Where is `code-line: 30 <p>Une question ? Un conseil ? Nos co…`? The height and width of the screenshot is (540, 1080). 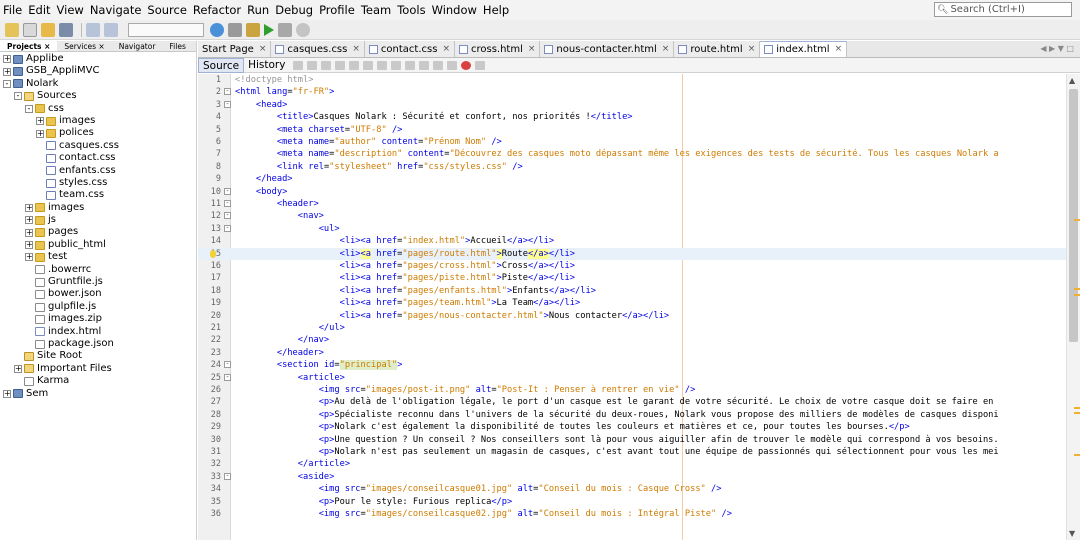 code-line: 30 <p>Une question ? Un conseil ? Nos co… is located at coordinates (632, 440).